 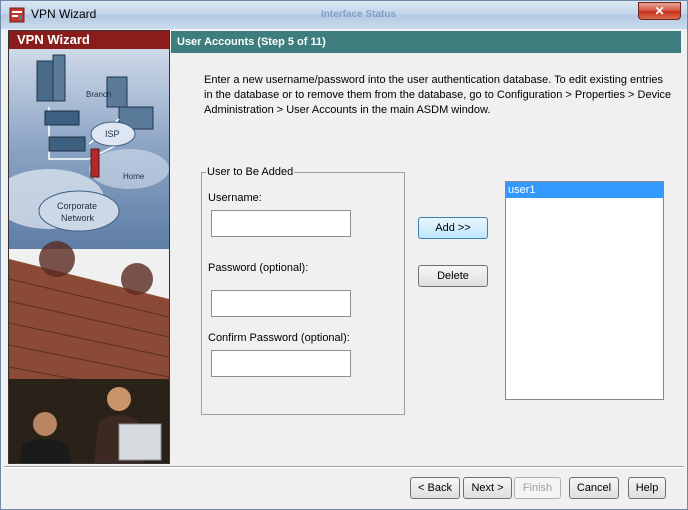 I want to click on finish-button: Finish, so click(x=537, y=488).